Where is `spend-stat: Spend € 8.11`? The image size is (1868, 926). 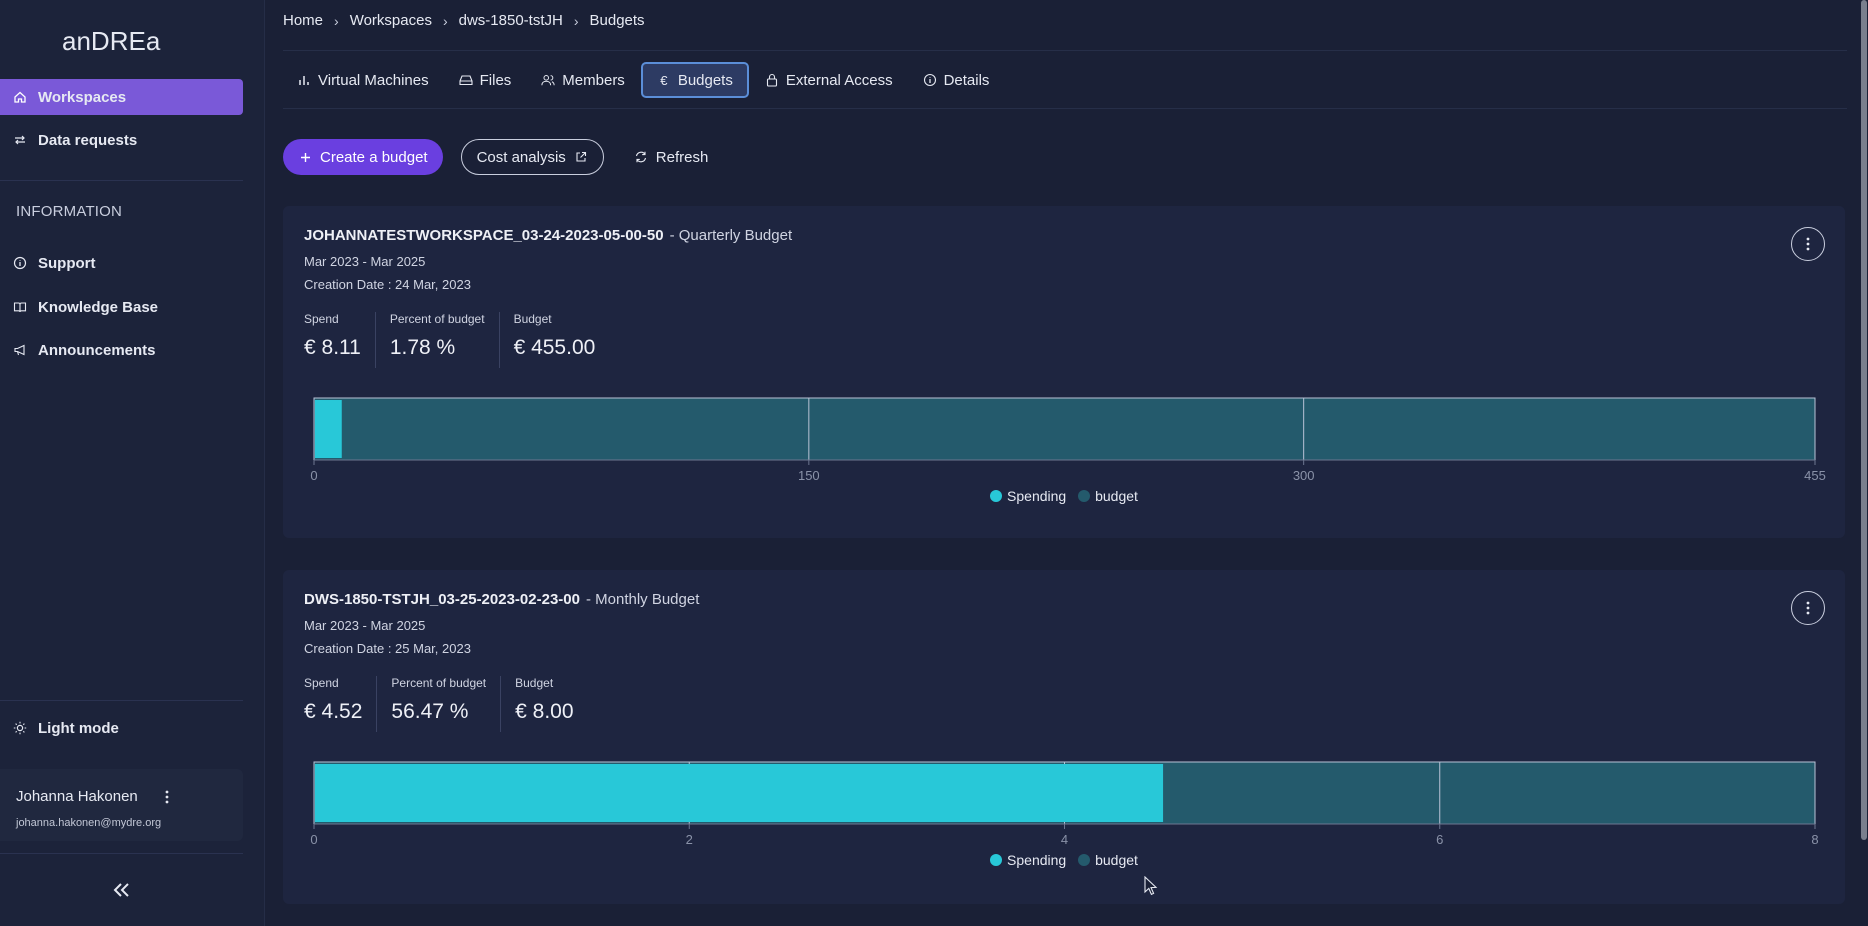 spend-stat: Spend € 8.11 is located at coordinates (340, 340).